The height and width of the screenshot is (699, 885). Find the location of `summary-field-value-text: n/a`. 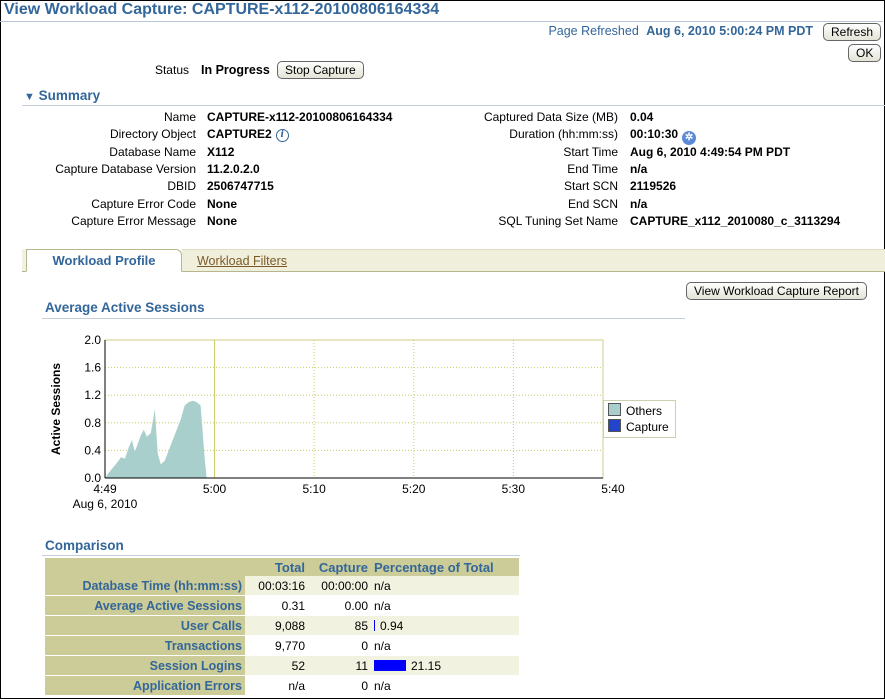

summary-field-value-text: n/a is located at coordinates (639, 168).